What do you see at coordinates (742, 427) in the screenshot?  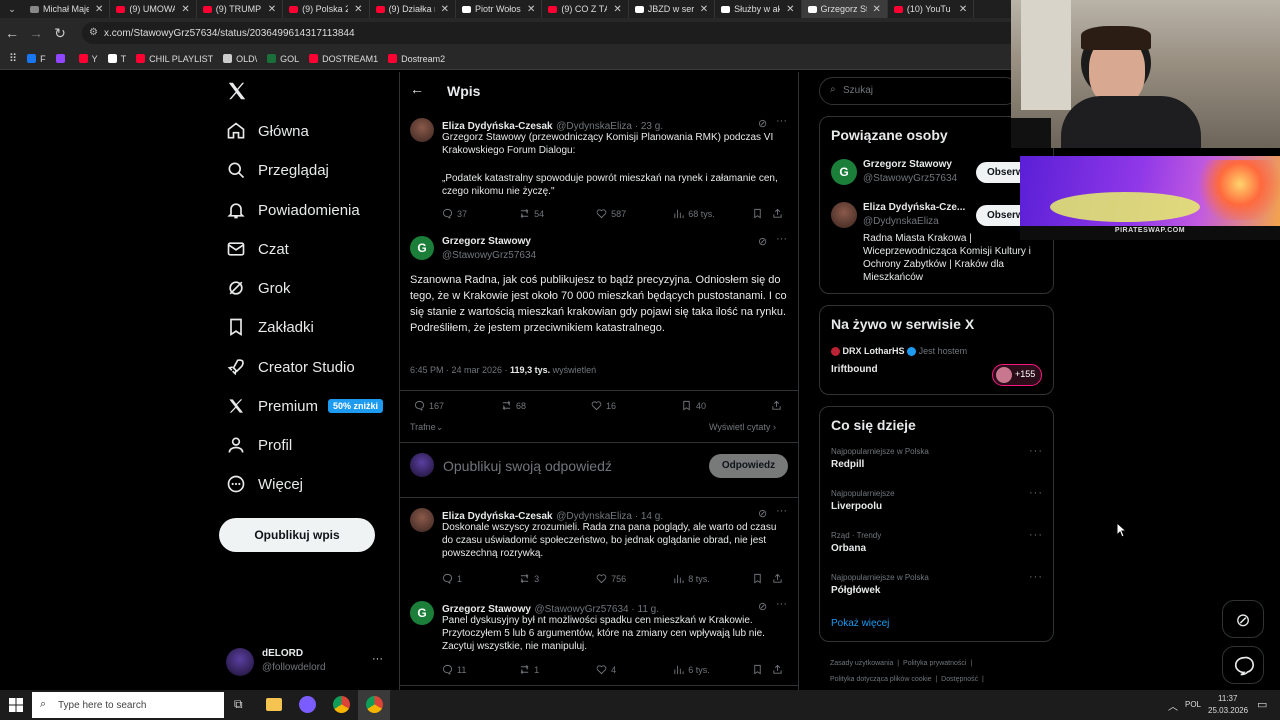 I see `view-quotes-link: Wyświetl cytaty ›` at bounding box center [742, 427].